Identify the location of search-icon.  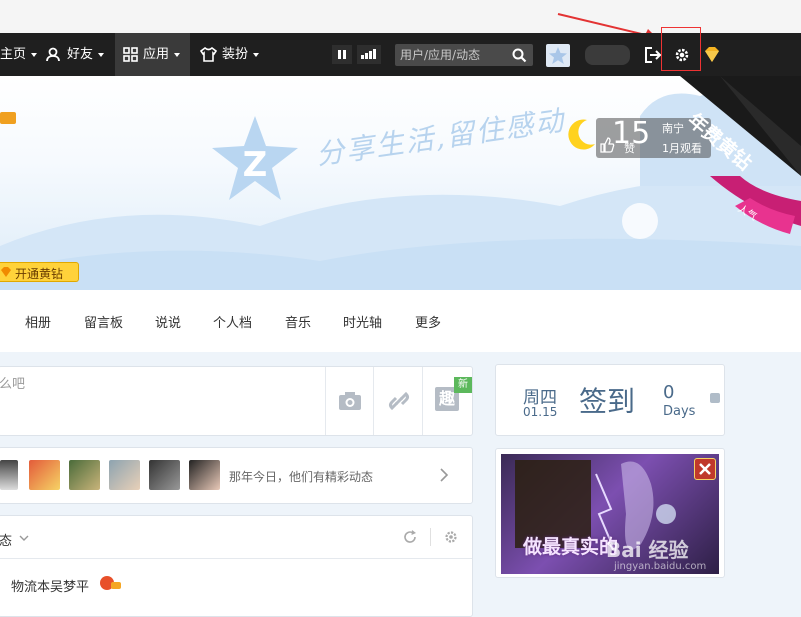
(519, 55).